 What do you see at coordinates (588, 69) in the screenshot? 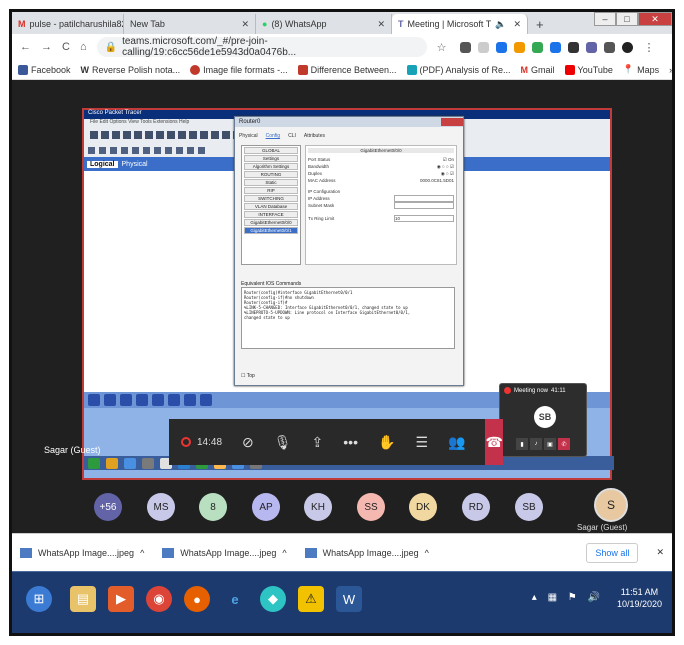
I see `bookmark-youtube: YouTube` at bounding box center [588, 69].